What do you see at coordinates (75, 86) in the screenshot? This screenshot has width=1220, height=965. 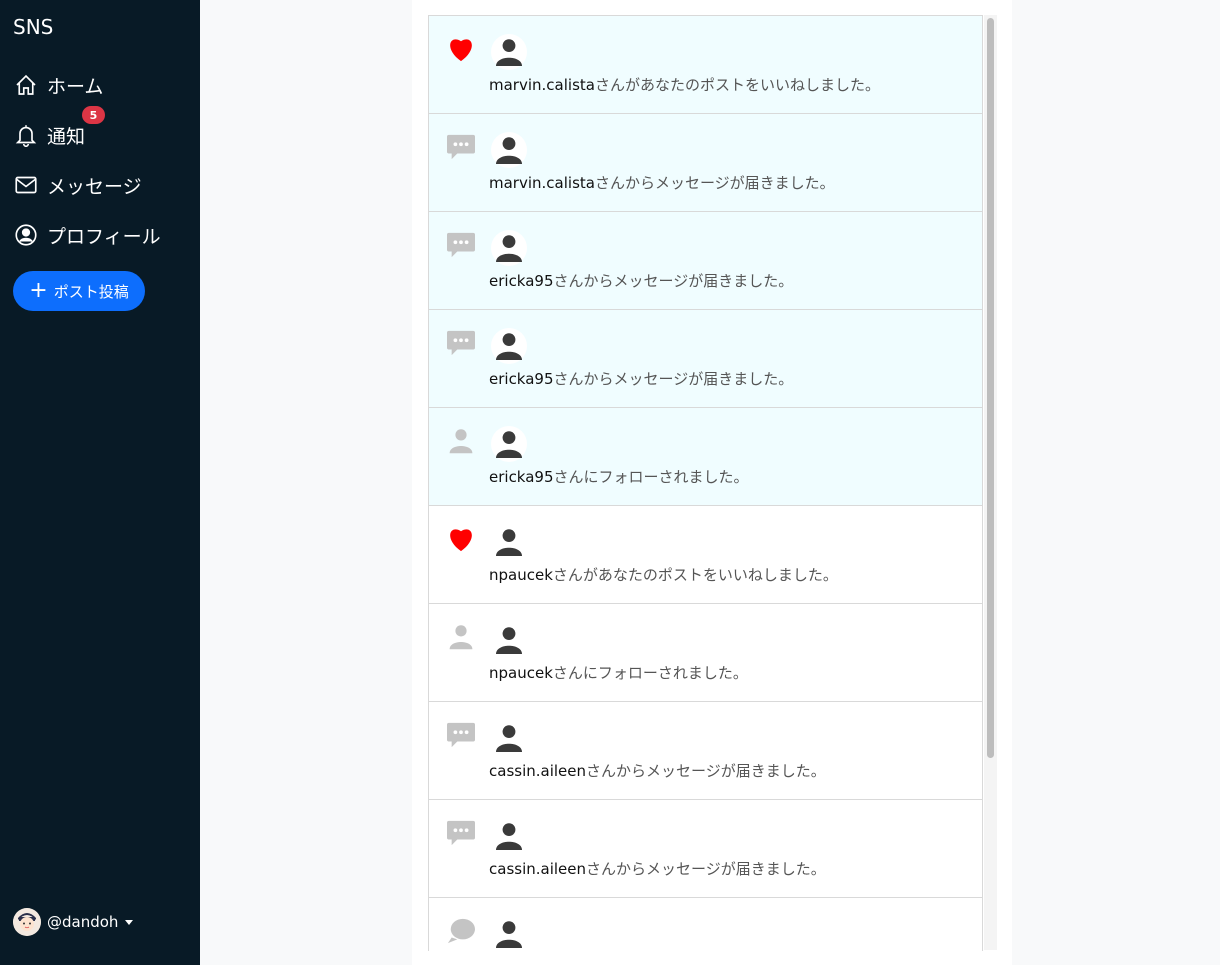 I see `nav-label-home: ホーム` at bounding box center [75, 86].